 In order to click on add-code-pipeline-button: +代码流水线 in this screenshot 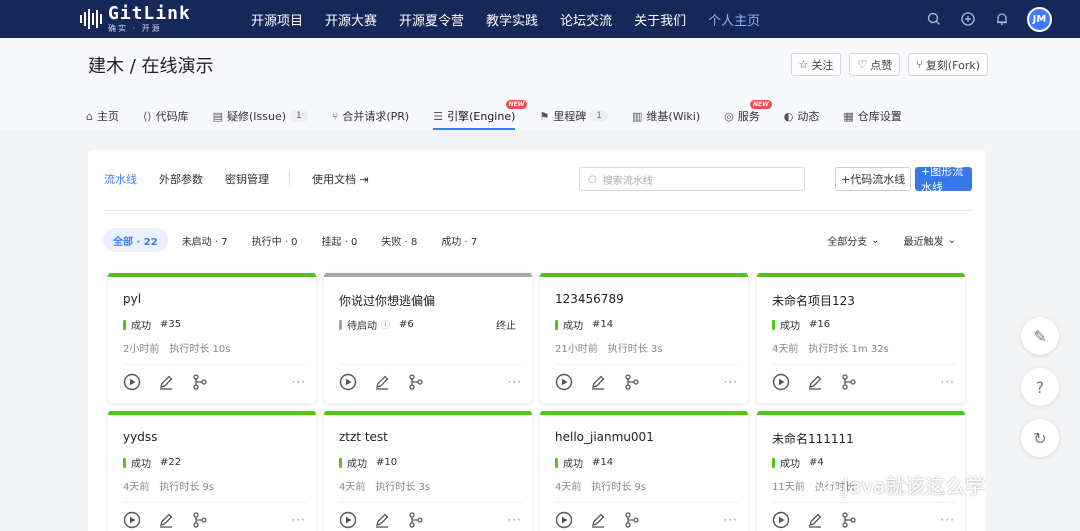, I will do `click(873, 179)`.